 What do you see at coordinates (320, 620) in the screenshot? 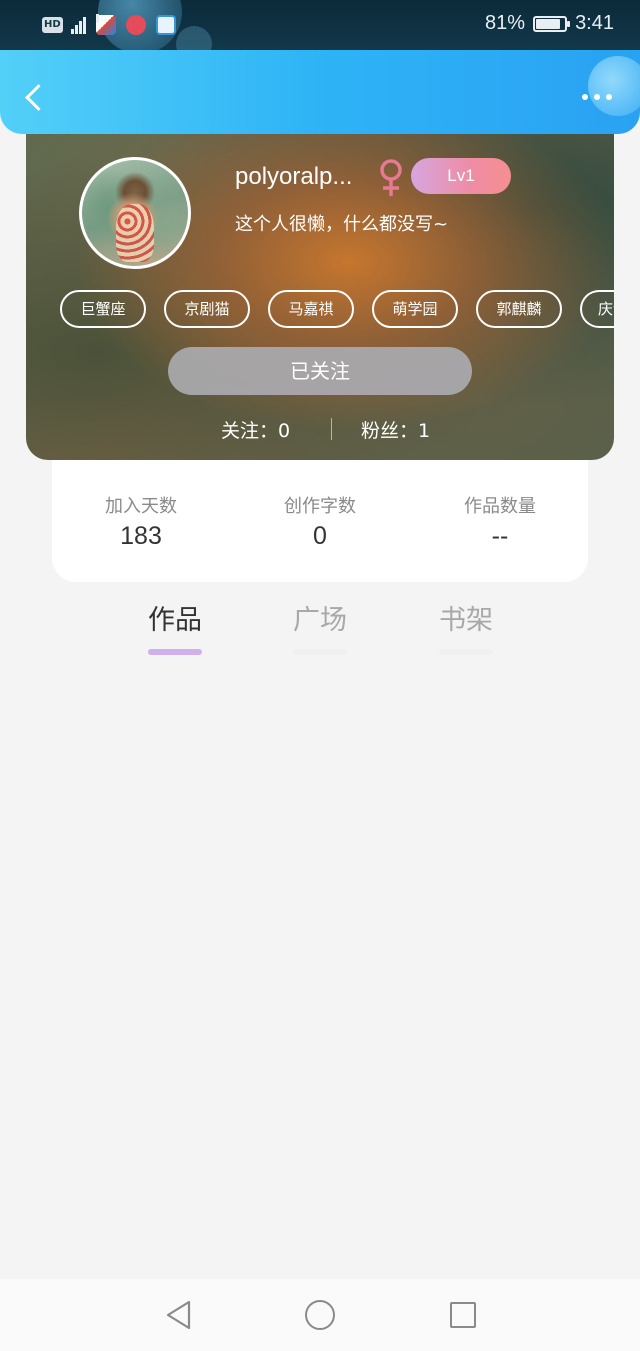
I see `tab-label: 广场` at bounding box center [320, 620].